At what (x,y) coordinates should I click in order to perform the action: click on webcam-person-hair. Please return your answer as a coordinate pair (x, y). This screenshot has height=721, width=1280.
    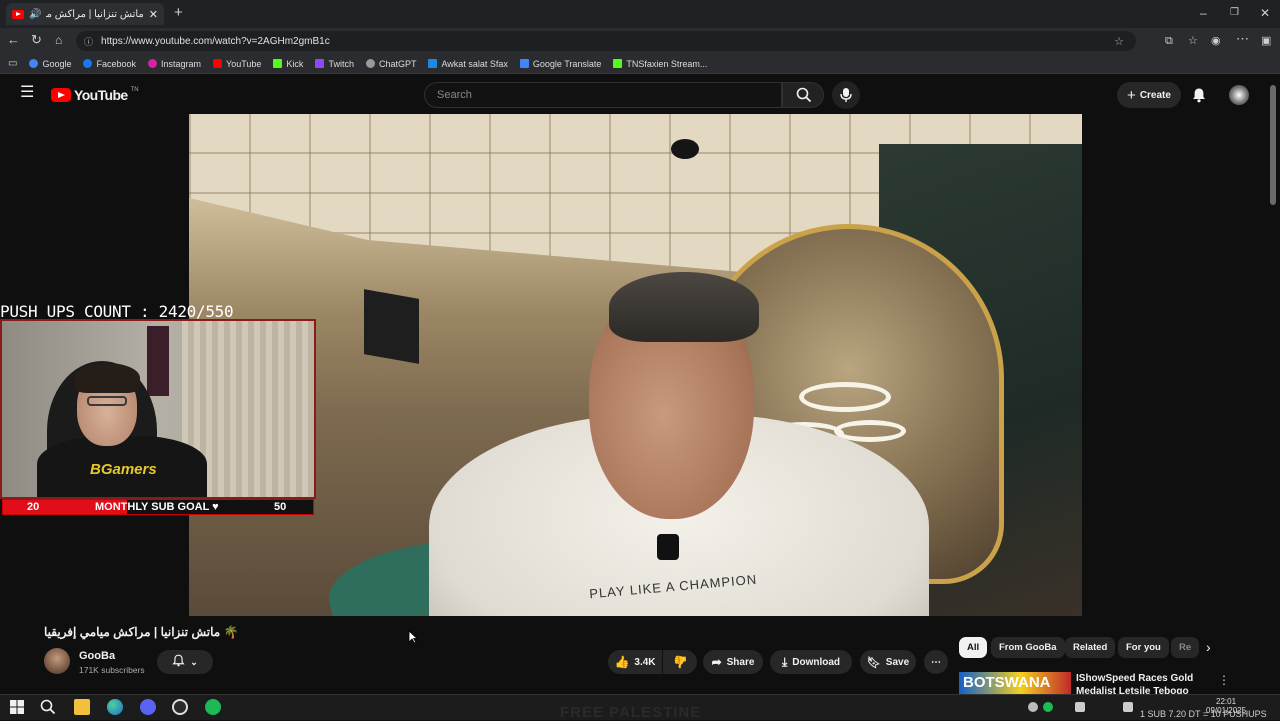
    Looking at the image, I should click on (107, 378).